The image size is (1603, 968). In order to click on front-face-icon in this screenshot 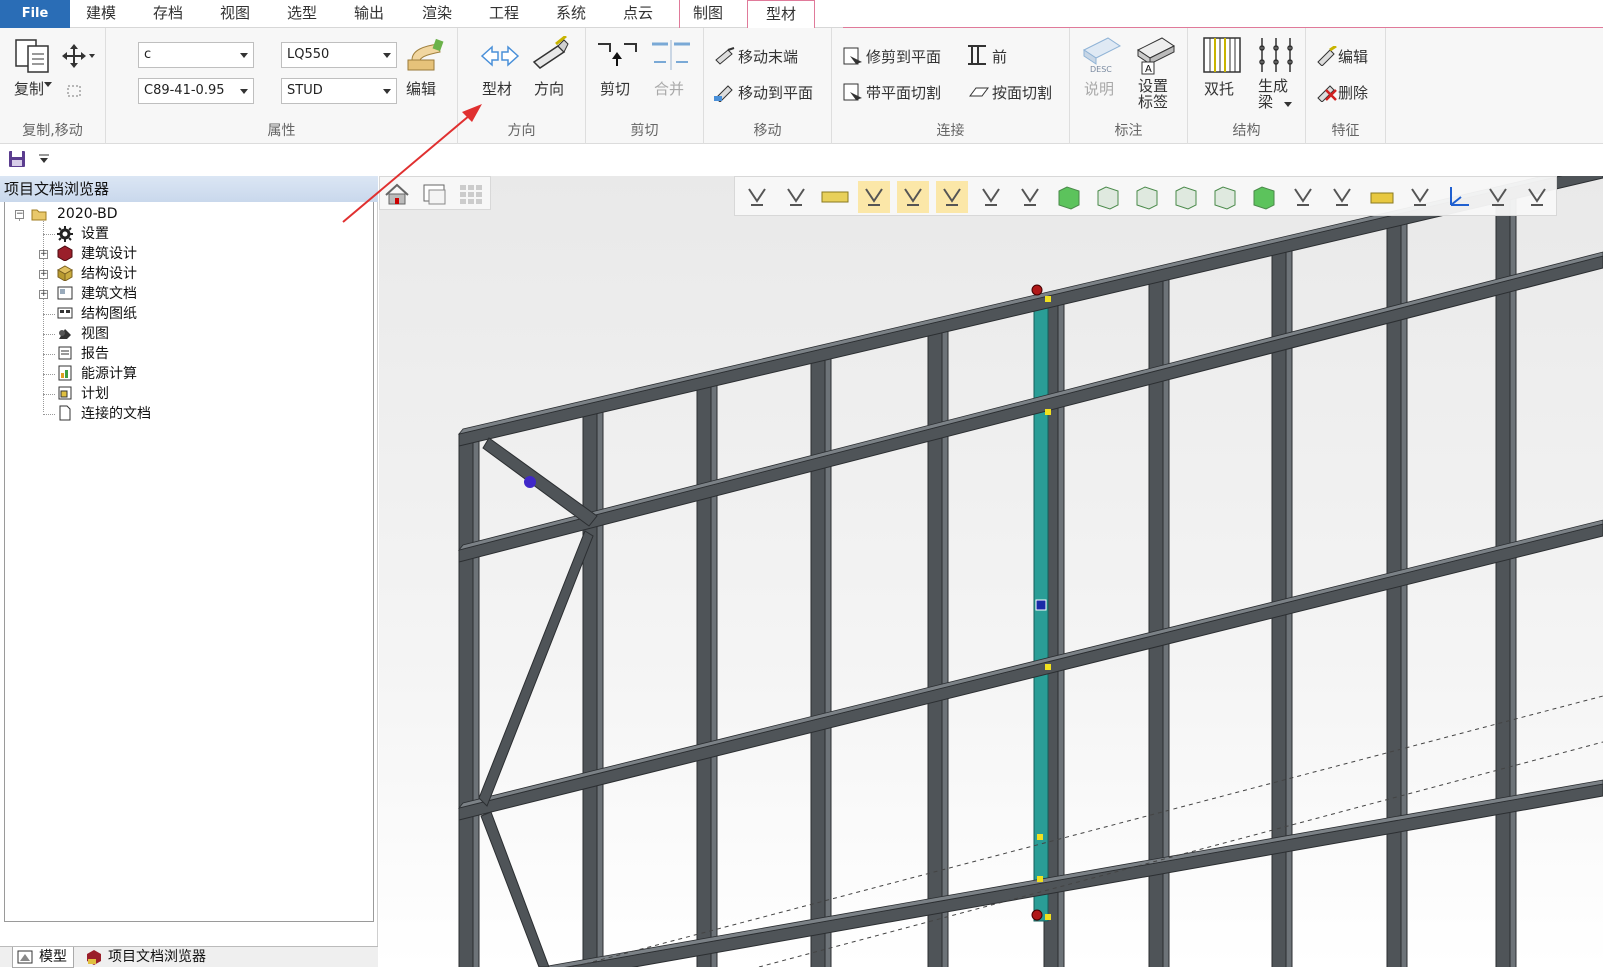, I will do `click(1108, 197)`.